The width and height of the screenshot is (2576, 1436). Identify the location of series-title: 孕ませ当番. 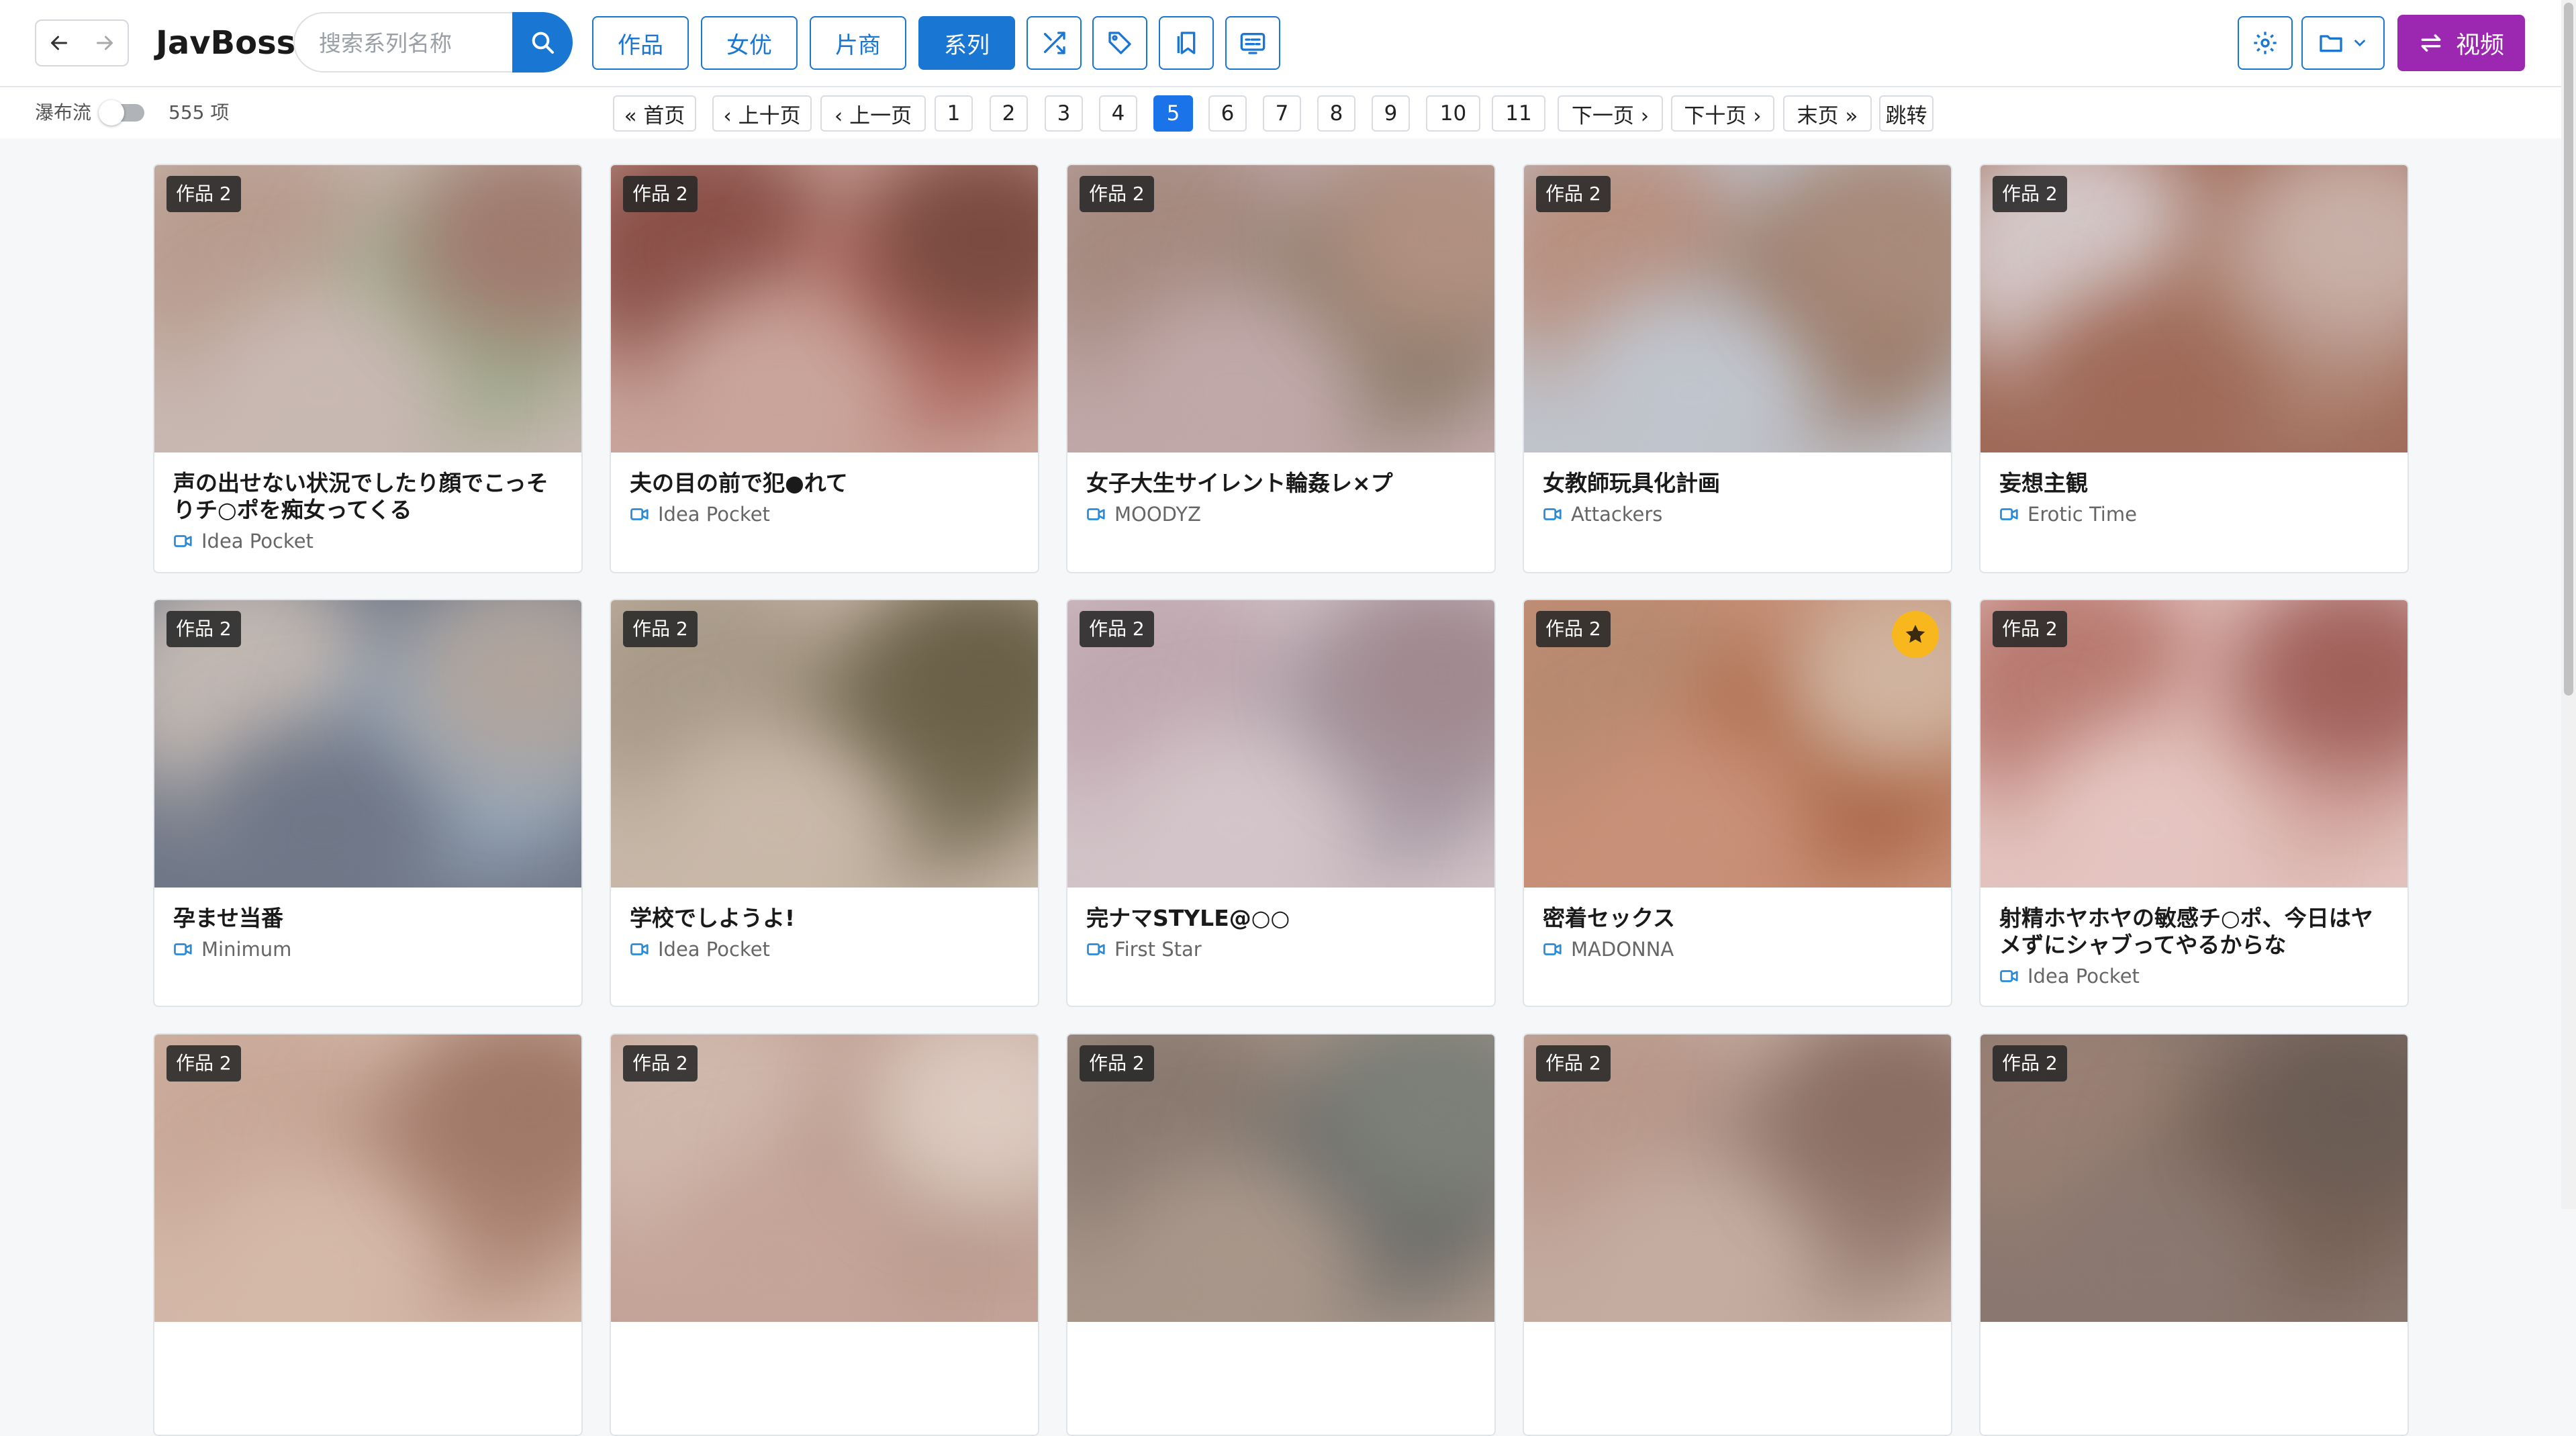
(368, 918).